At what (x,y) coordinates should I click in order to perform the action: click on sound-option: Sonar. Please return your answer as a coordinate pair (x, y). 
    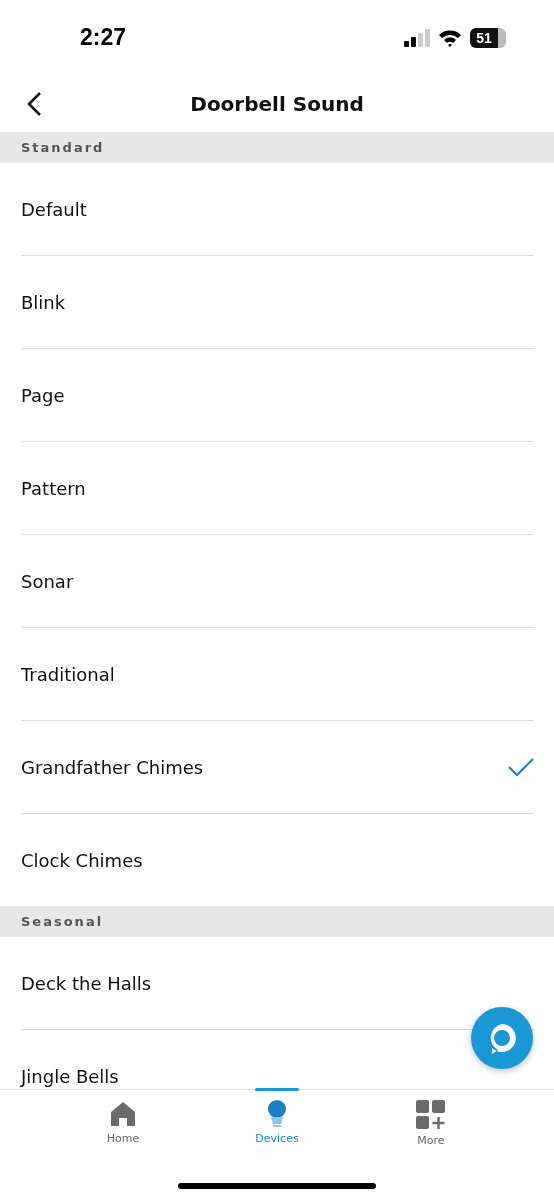
    Looking at the image, I should click on (277, 581).